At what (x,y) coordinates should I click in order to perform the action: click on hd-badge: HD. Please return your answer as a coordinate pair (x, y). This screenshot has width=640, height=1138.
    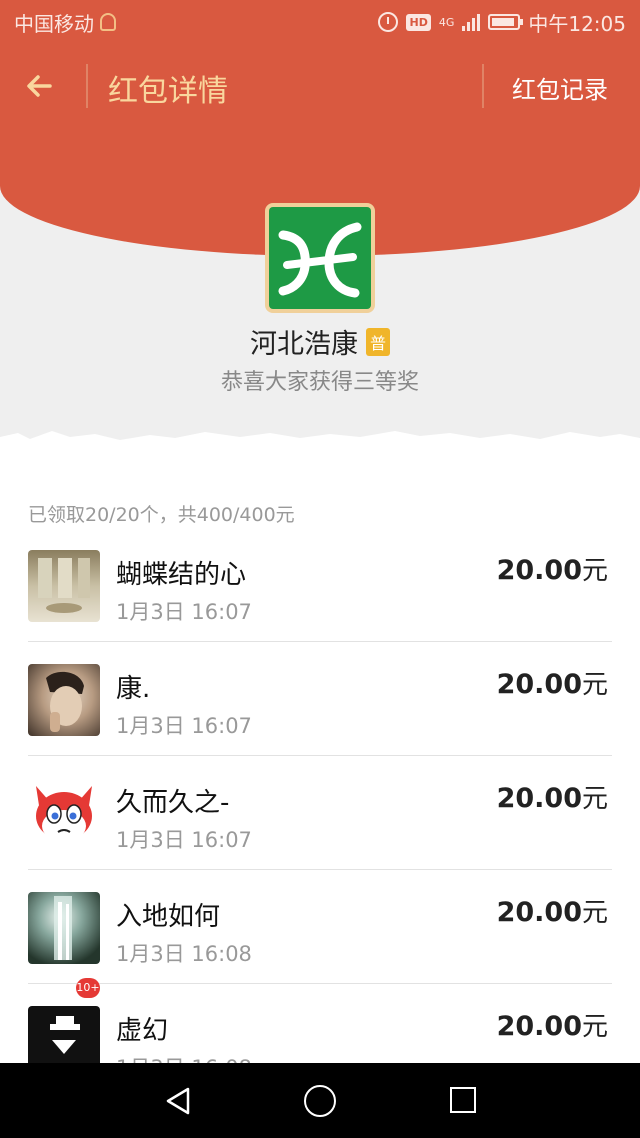
    Looking at the image, I should click on (418, 22).